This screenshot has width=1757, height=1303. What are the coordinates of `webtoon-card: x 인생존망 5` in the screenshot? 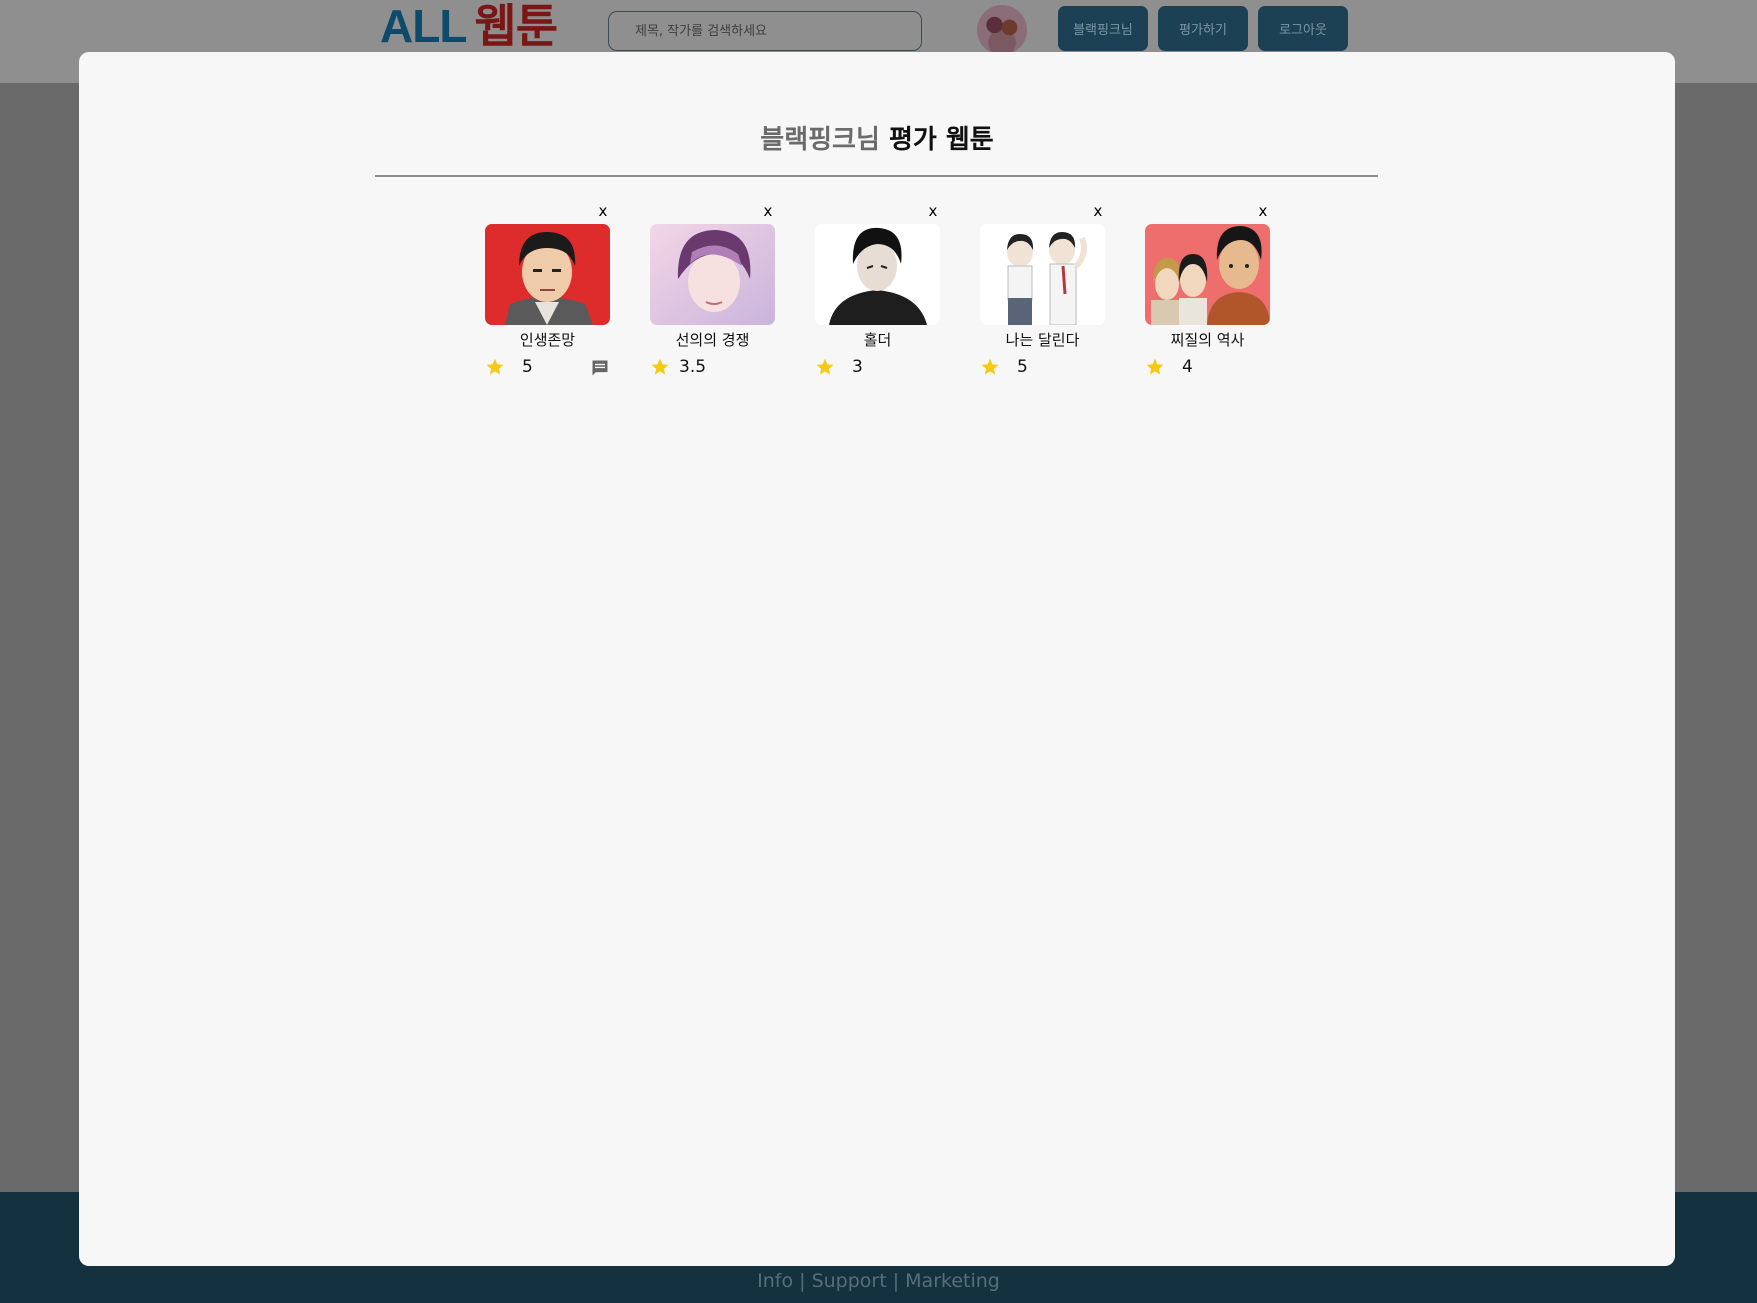 It's located at (547, 292).